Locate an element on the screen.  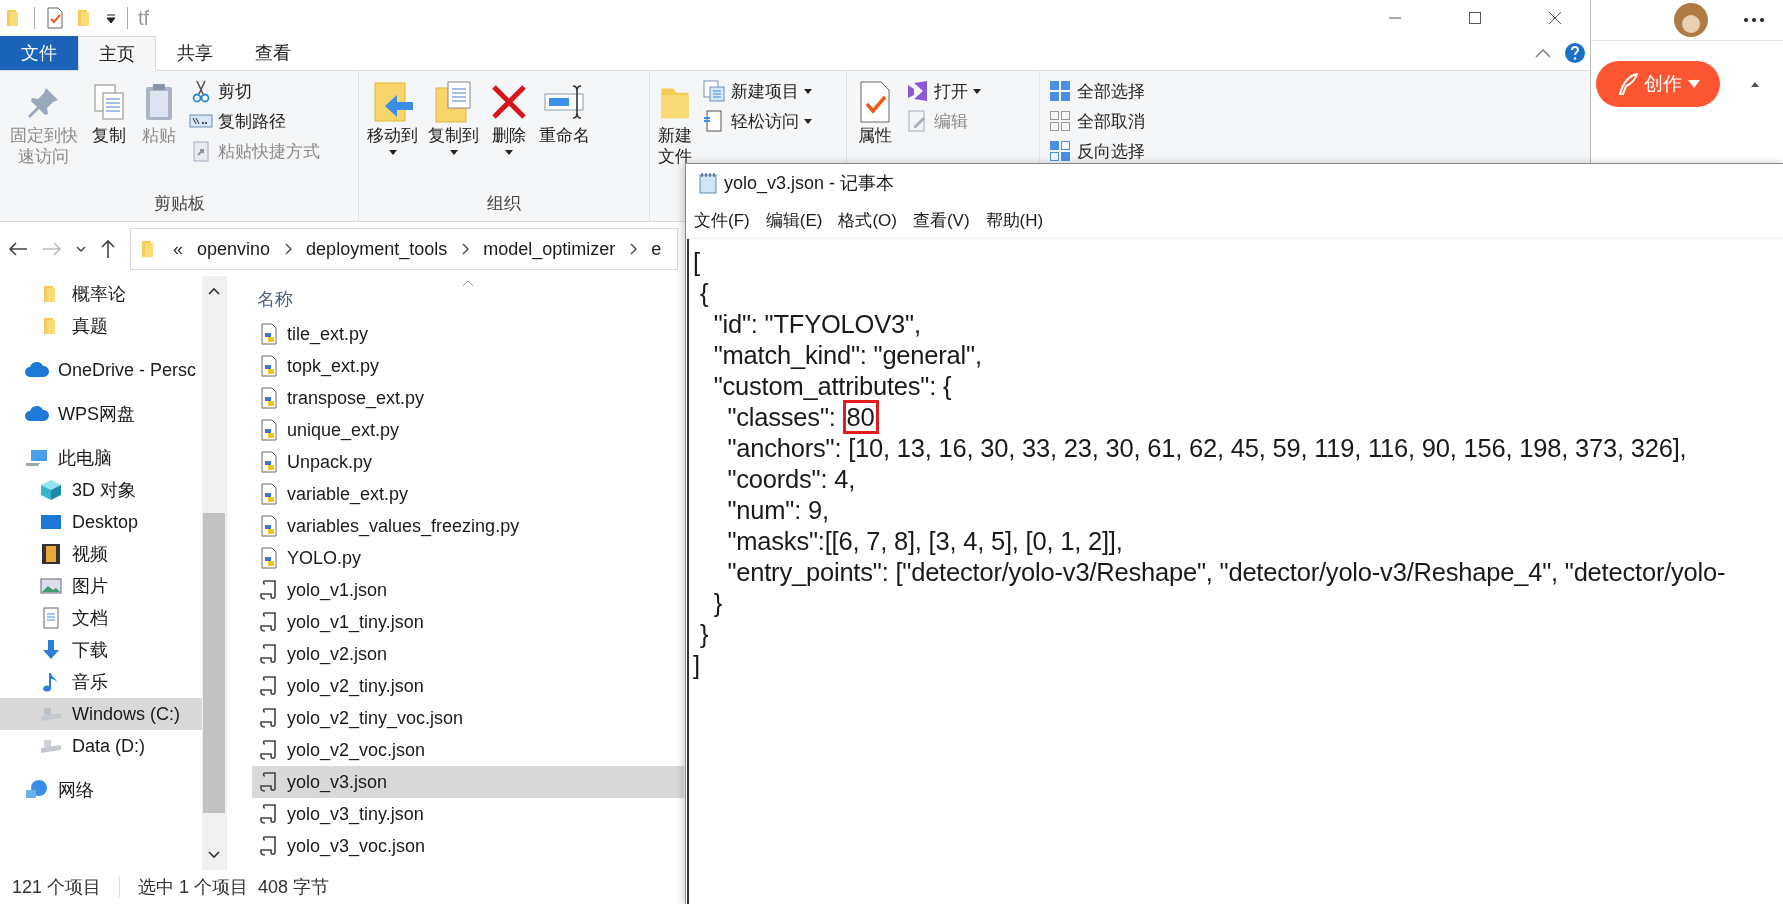
back-arrow-icon is located at coordinates (18, 249).